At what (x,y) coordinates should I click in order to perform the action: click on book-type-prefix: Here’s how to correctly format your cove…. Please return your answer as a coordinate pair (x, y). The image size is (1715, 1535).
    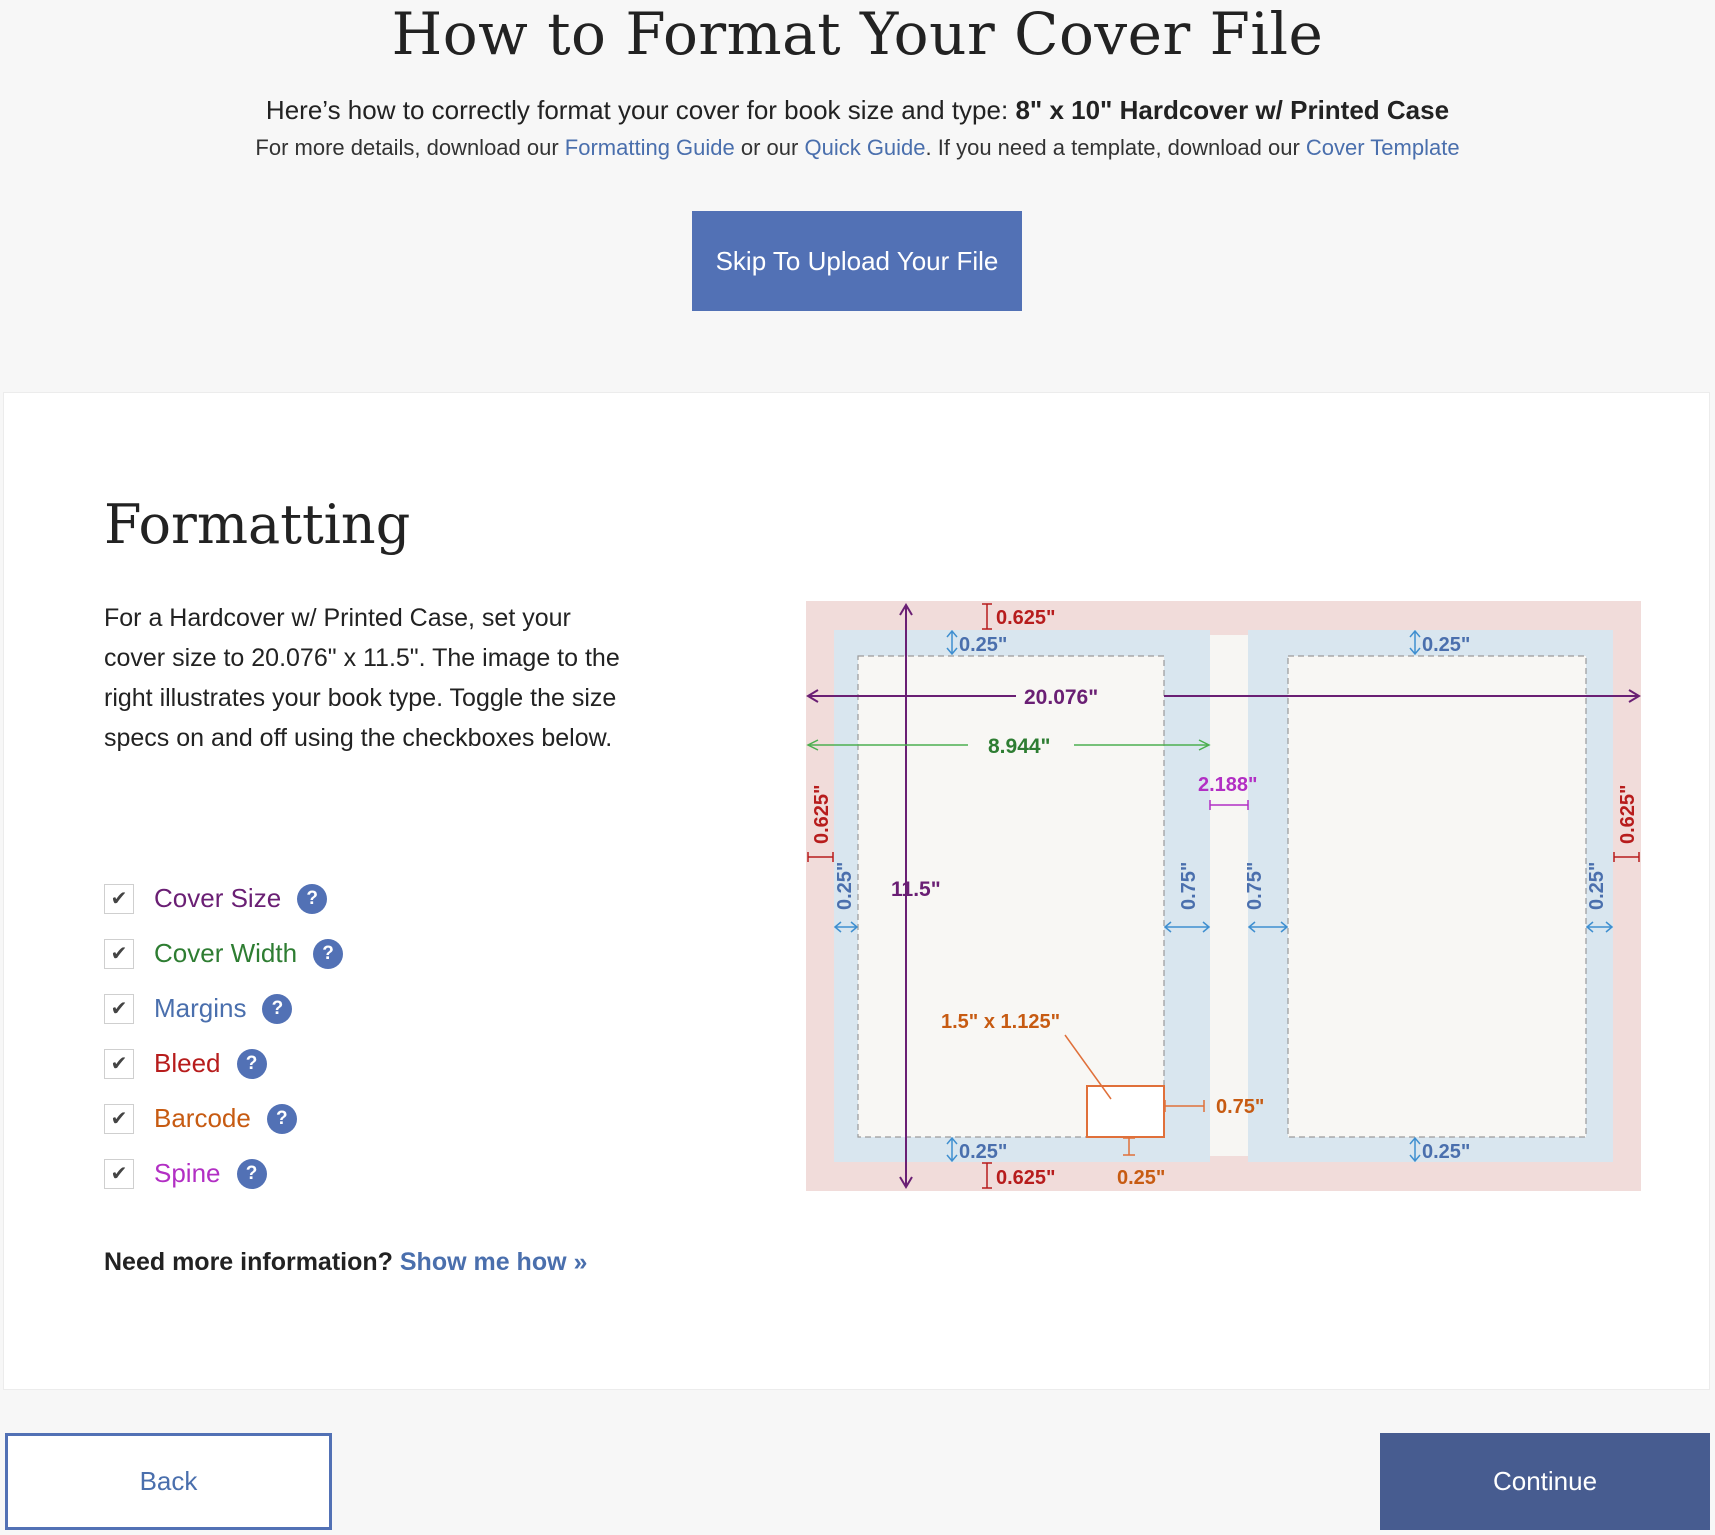
    Looking at the image, I should click on (640, 110).